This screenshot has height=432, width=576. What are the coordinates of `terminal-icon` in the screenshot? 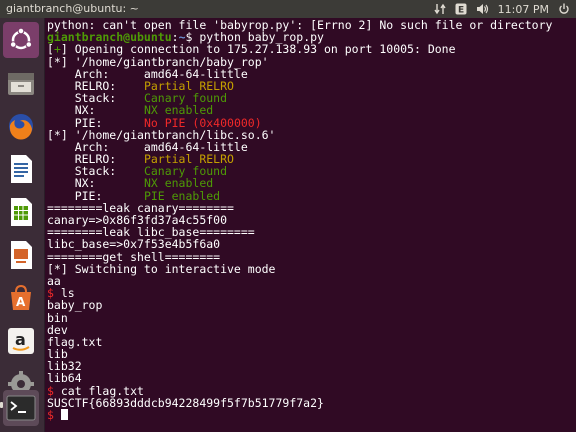 It's located at (21, 408).